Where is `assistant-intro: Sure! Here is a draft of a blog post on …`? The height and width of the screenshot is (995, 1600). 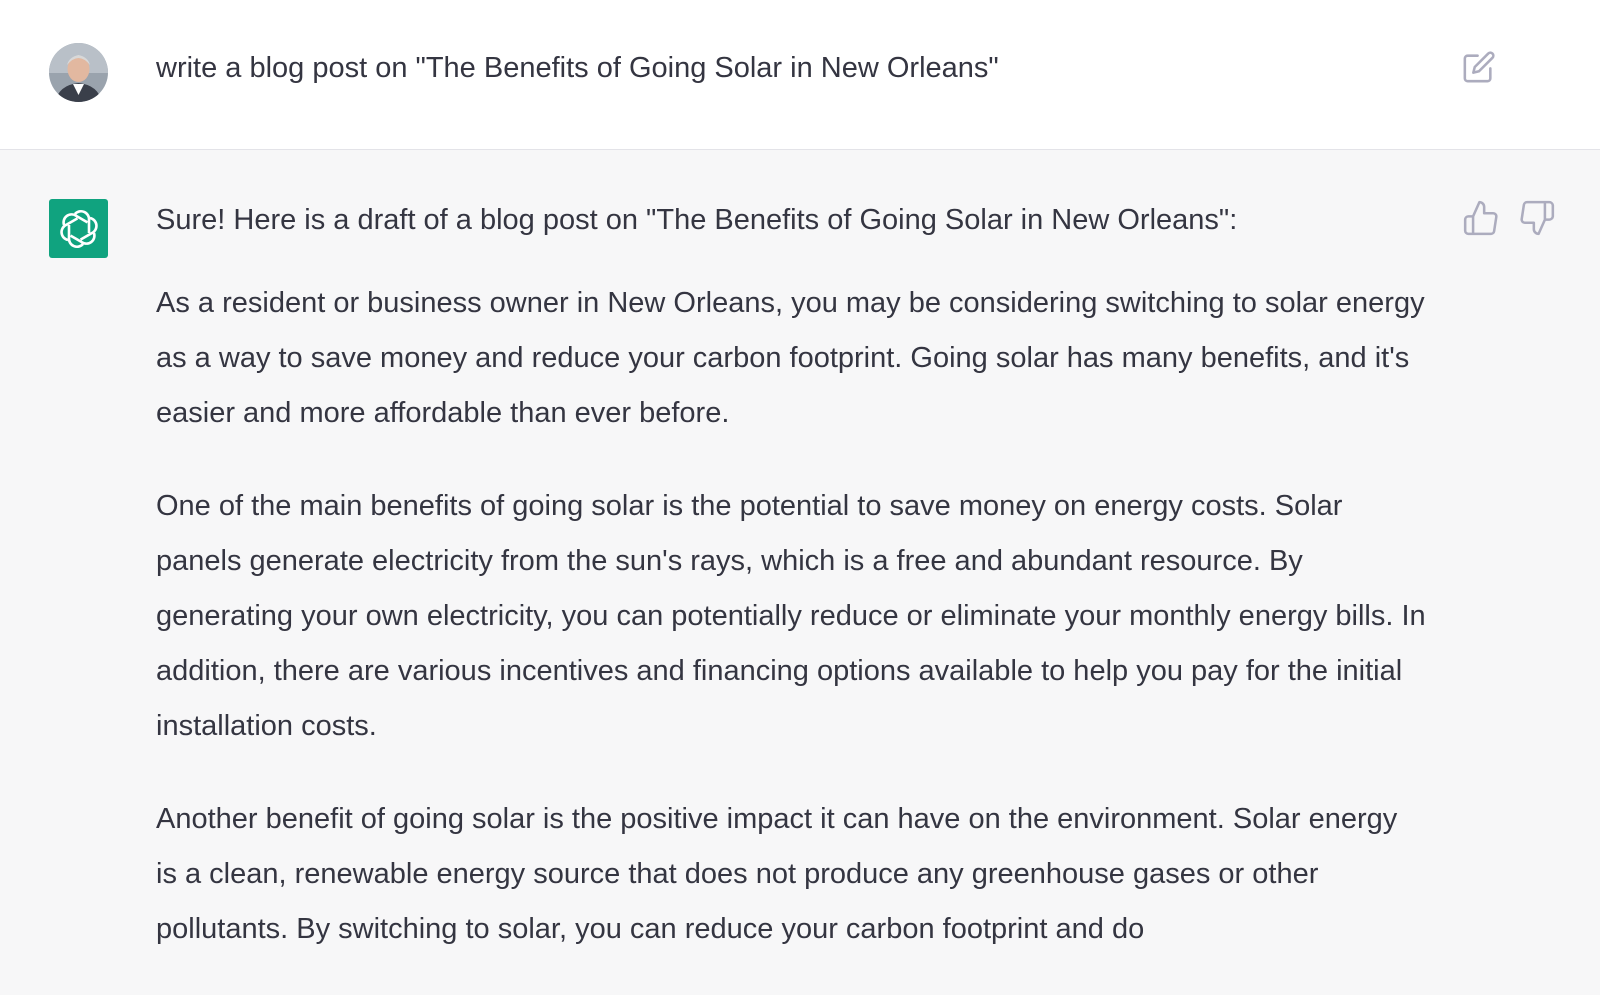
assistant-intro: Sure! Here is a draft of a blog post on … is located at coordinates (697, 220).